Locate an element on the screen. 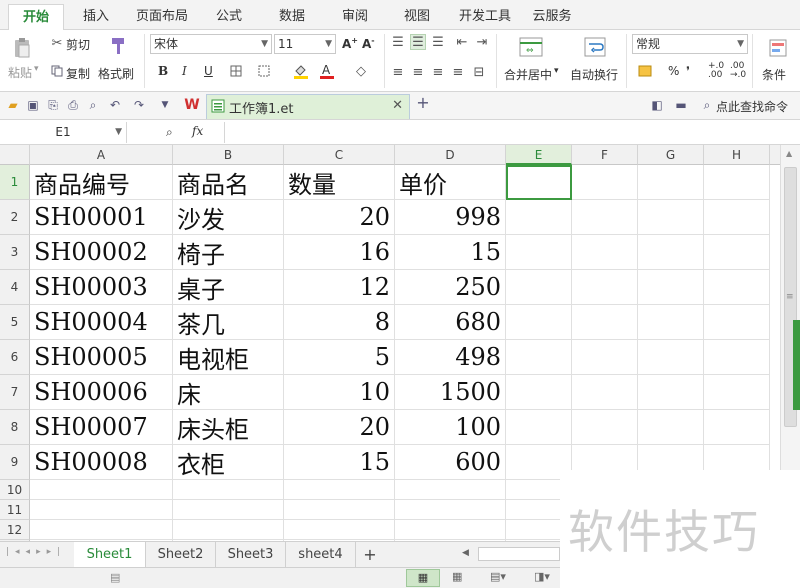 The width and height of the screenshot is (800, 588). add-sheet-button: + is located at coordinates (370, 554).